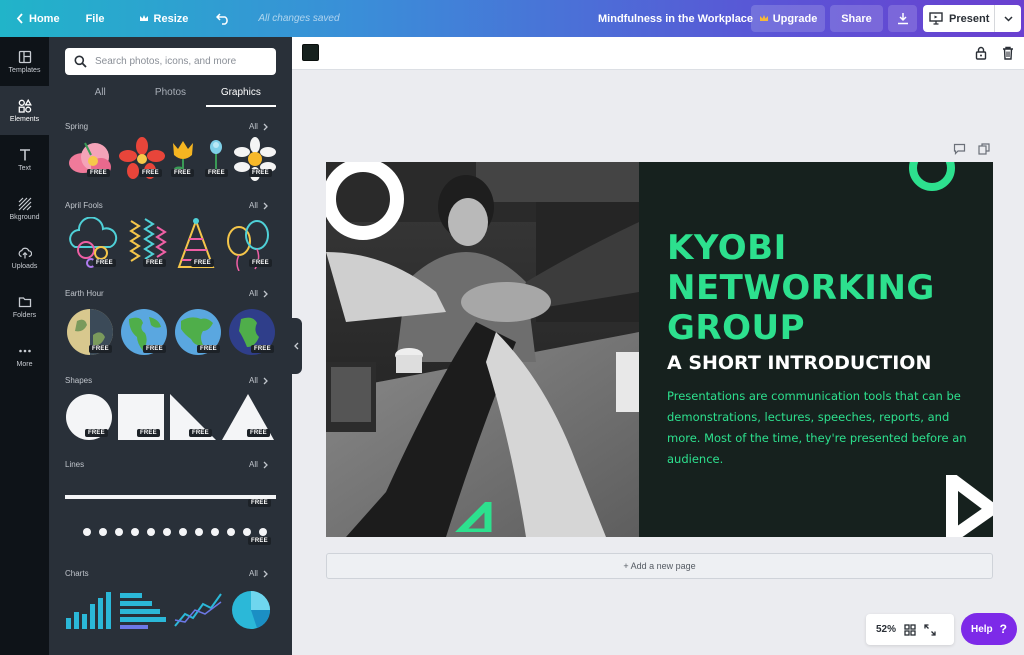 The height and width of the screenshot is (655, 1024). Describe the element at coordinates (258, 293) in the screenshot. I see `see-all-earth-hour: All` at that location.